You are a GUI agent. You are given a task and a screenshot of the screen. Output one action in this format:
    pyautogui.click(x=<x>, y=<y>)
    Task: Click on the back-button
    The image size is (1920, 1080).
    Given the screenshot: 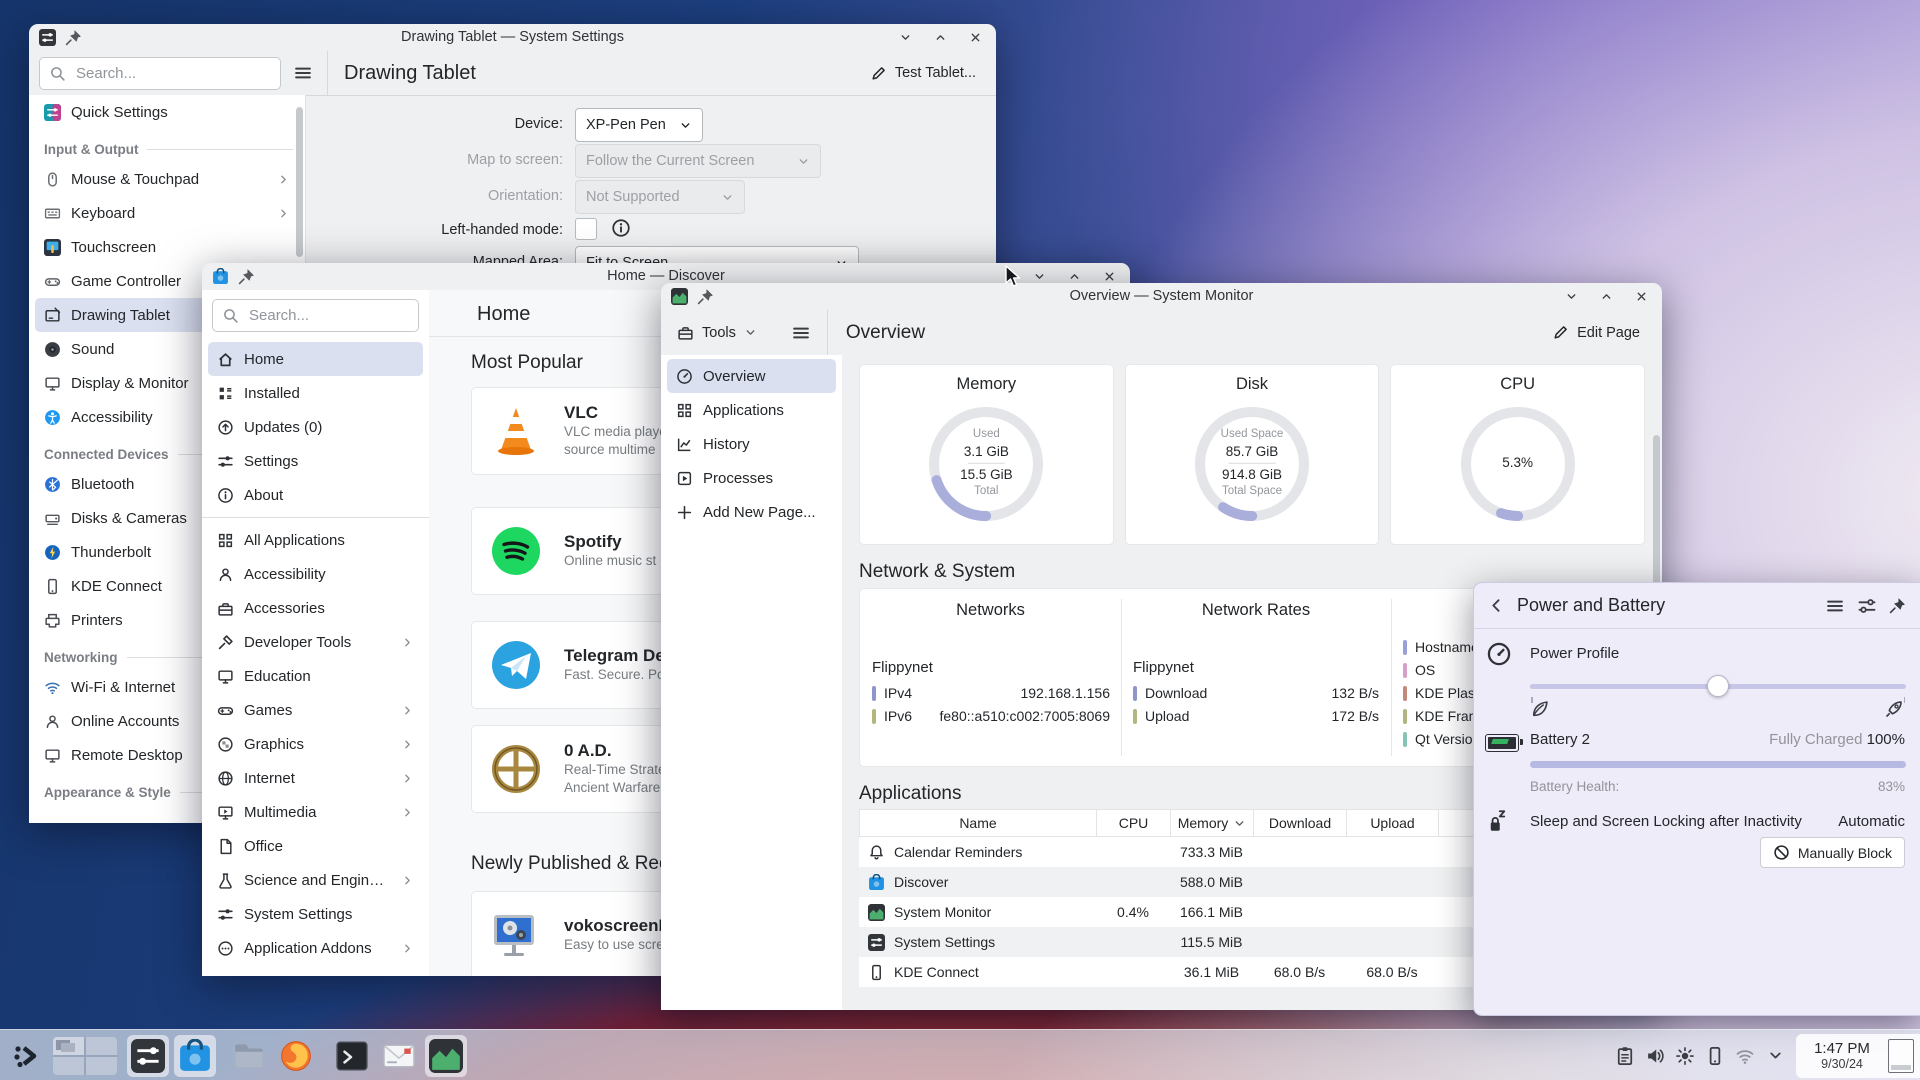 What is the action you would take?
    pyautogui.click(x=1496, y=605)
    